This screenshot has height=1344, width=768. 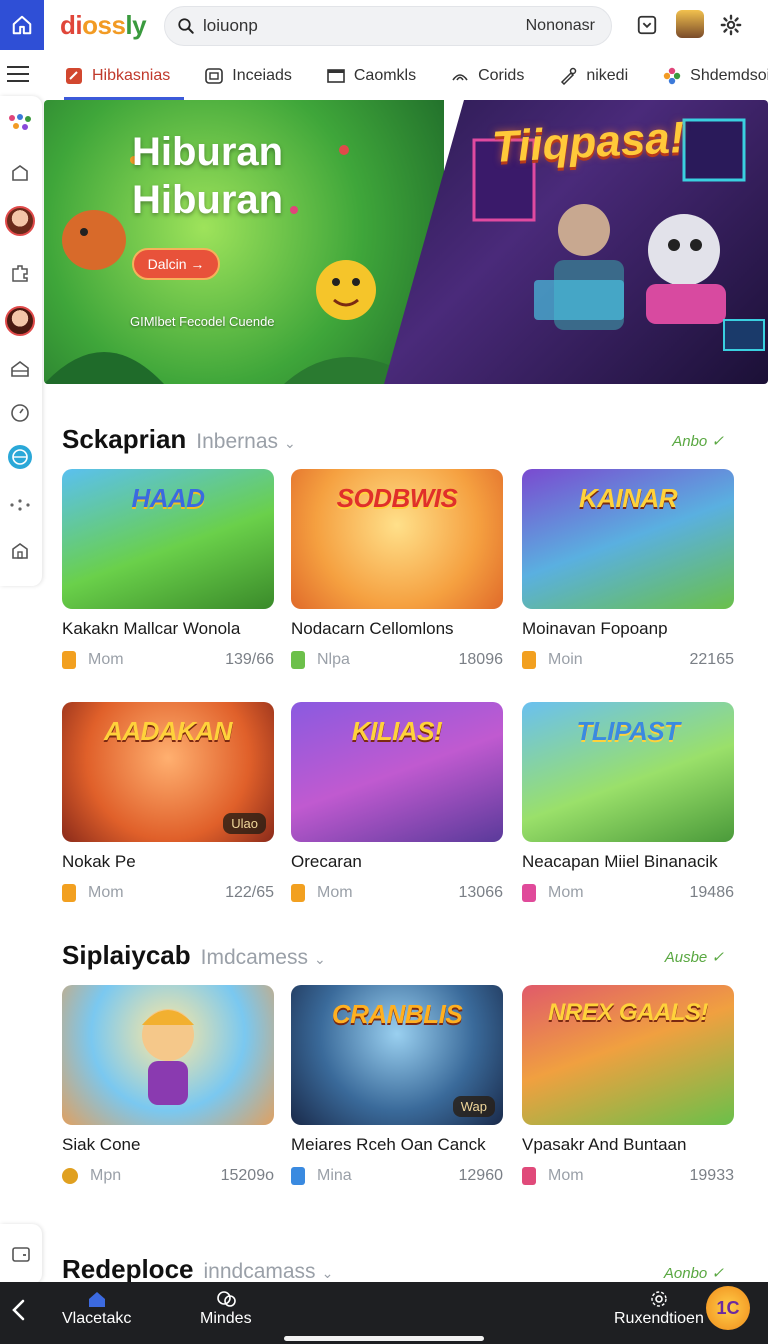 What do you see at coordinates (397, 802) in the screenshot?
I see `game-card: KILIAS! Orecaran Mom 13066` at bounding box center [397, 802].